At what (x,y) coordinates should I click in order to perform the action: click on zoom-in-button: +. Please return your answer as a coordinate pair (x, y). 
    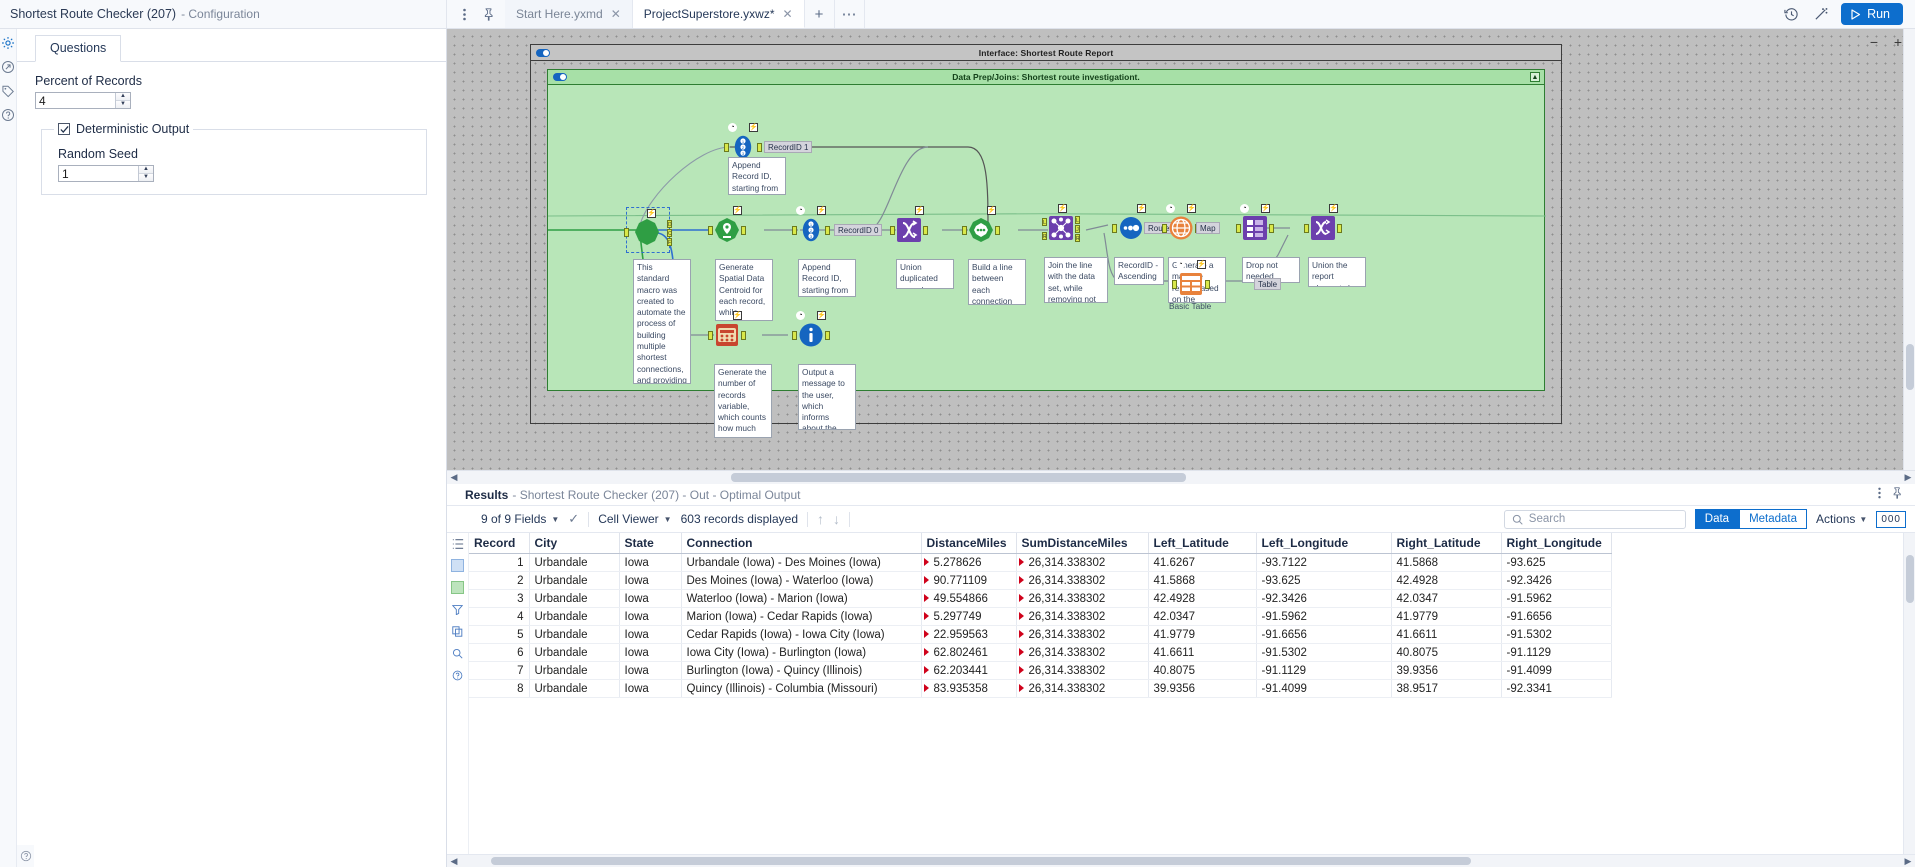
    Looking at the image, I should click on (1898, 42).